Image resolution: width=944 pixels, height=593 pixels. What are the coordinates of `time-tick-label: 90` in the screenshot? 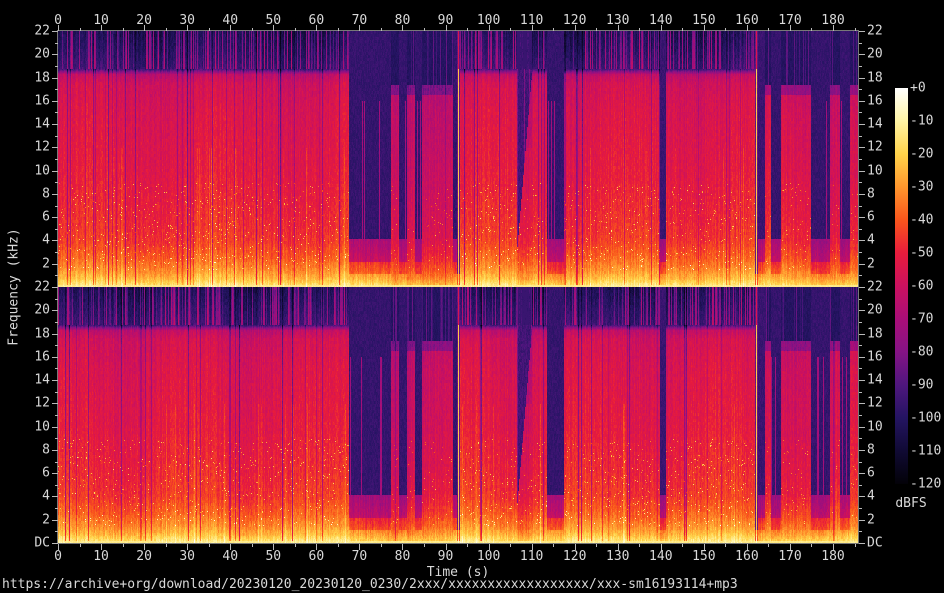 It's located at (445, 556).